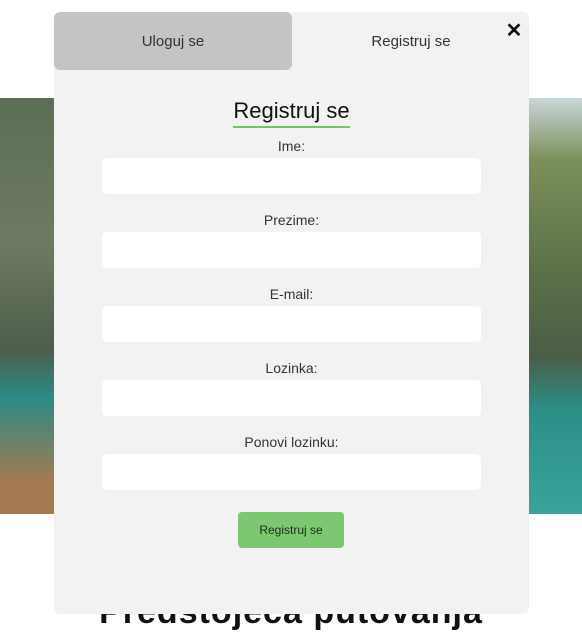 The image size is (582, 632). I want to click on form-title-text: Registruj se, so click(291, 113).